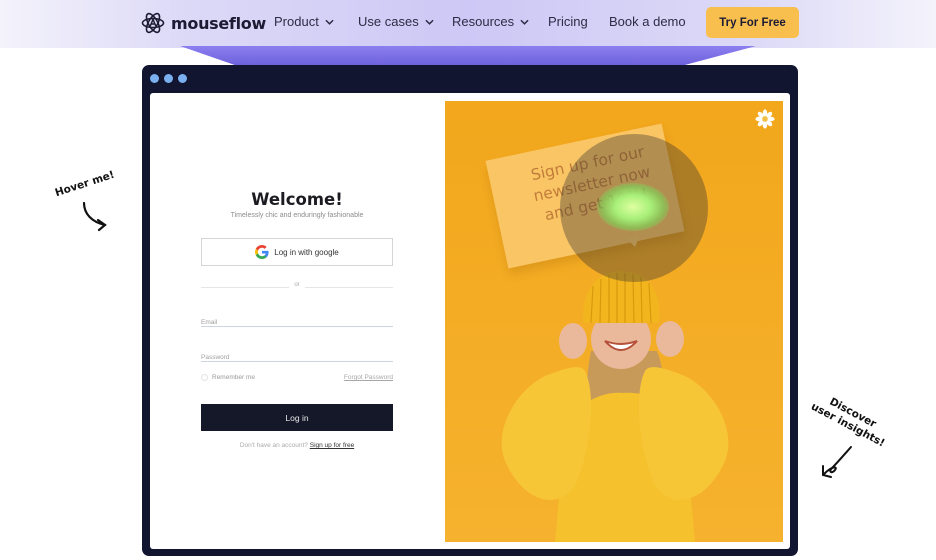  I want to click on nav-resources: Resources, so click(490, 21).